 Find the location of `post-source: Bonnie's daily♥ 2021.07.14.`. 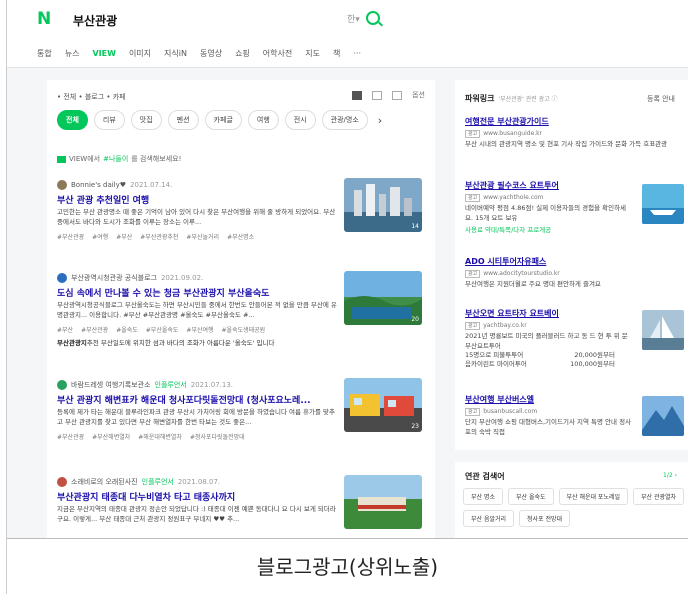

post-source: Bonnie's daily♥ 2021.07.14. is located at coordinates (114, 185).